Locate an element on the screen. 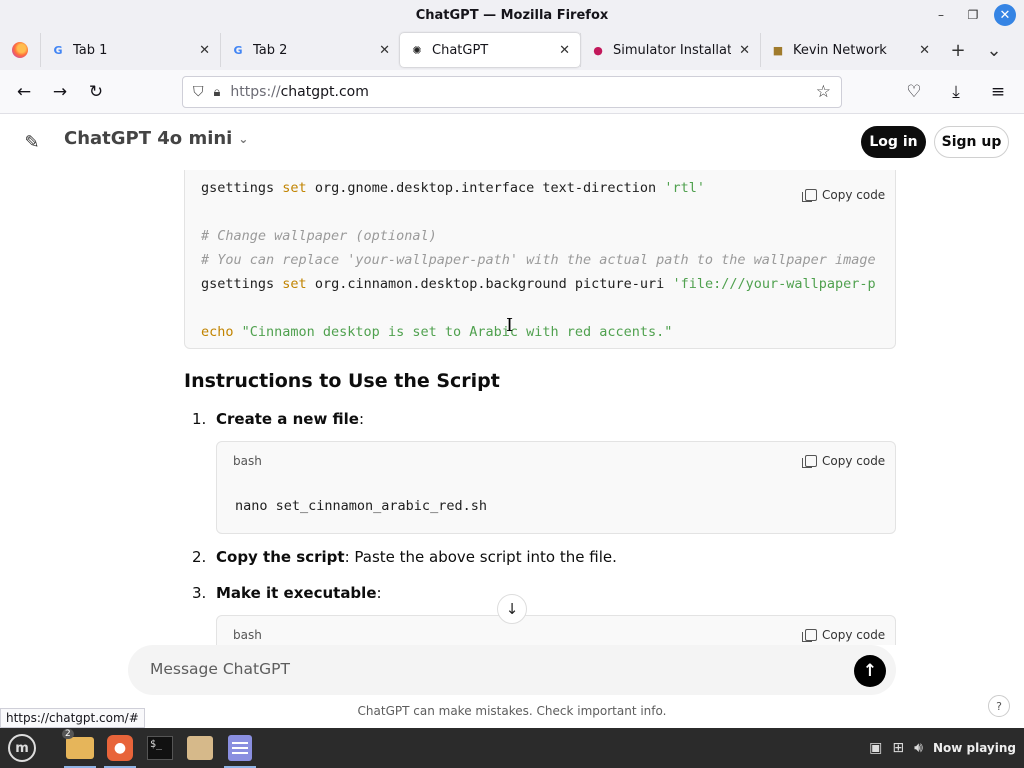  network-icon: ⊞ is located at coordinates (898, 748).